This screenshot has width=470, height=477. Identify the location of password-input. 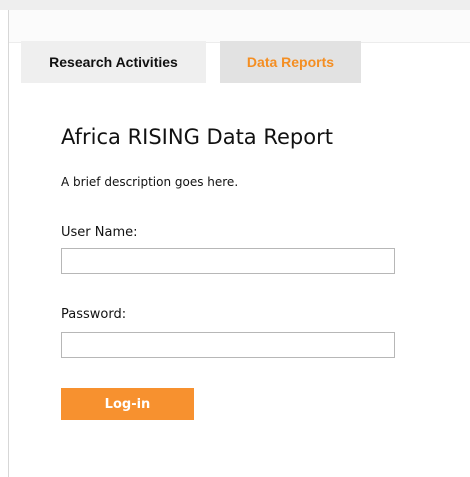
(228, 345).